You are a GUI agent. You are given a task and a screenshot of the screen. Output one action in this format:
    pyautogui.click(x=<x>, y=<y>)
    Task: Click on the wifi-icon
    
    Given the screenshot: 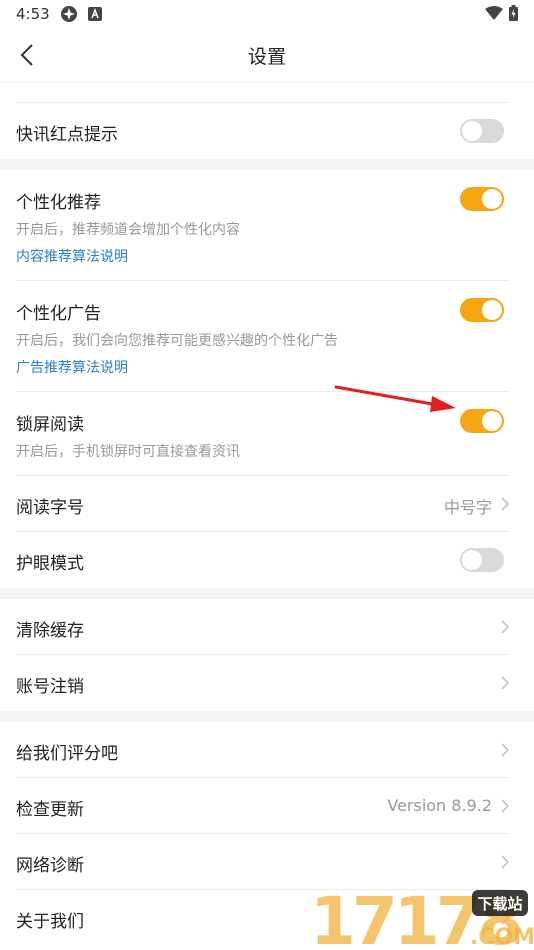 What is the action you would take?
    pyautogui.click(x=494, y=15)
    